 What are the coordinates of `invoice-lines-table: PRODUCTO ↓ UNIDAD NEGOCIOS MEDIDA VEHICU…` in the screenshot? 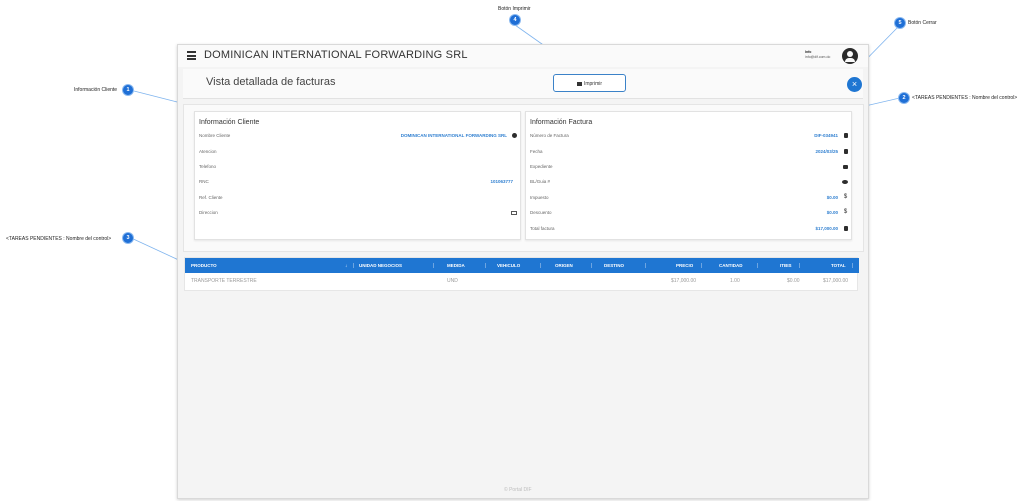 It's located at (521, 274).